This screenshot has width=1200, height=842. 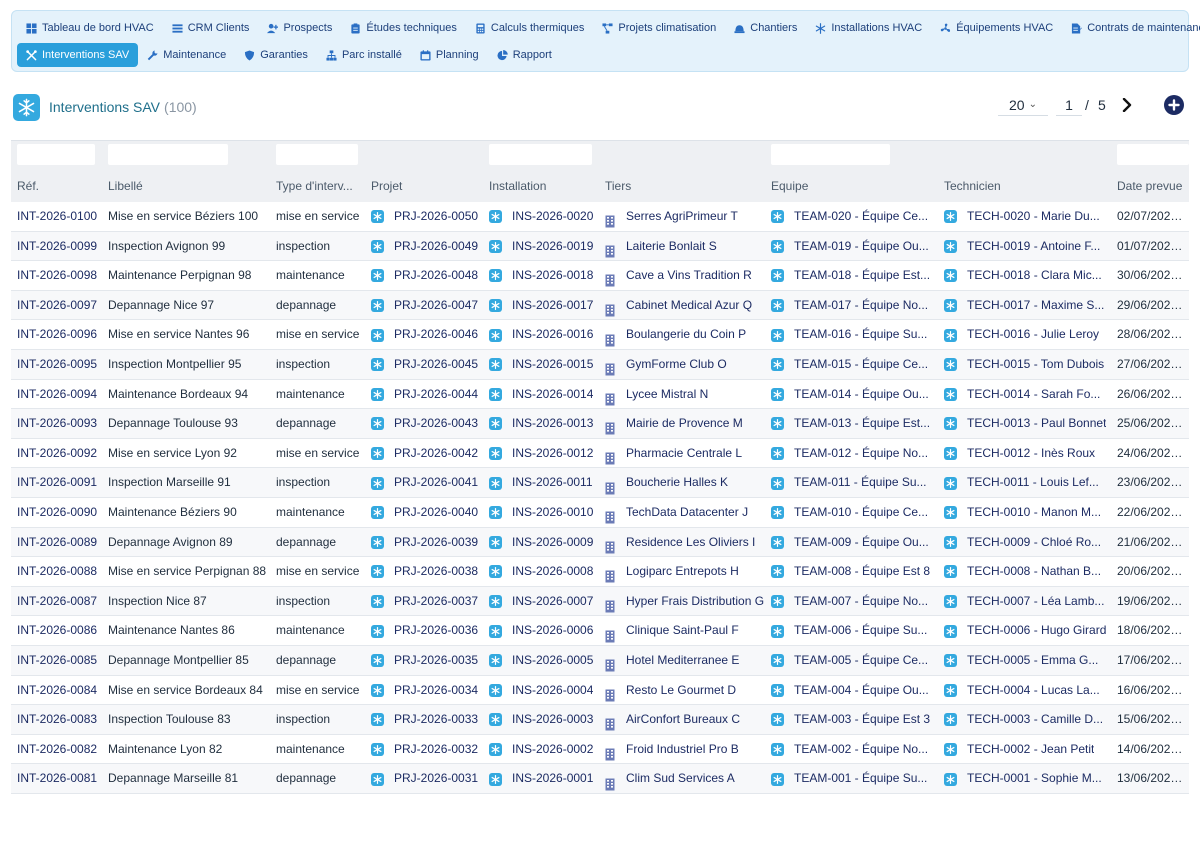 What do you see at coordinates (685, 454) in the screenshot?
I see `cell-tiers-link: Pharmacie Centrale L` at bounding box center [685, 454].